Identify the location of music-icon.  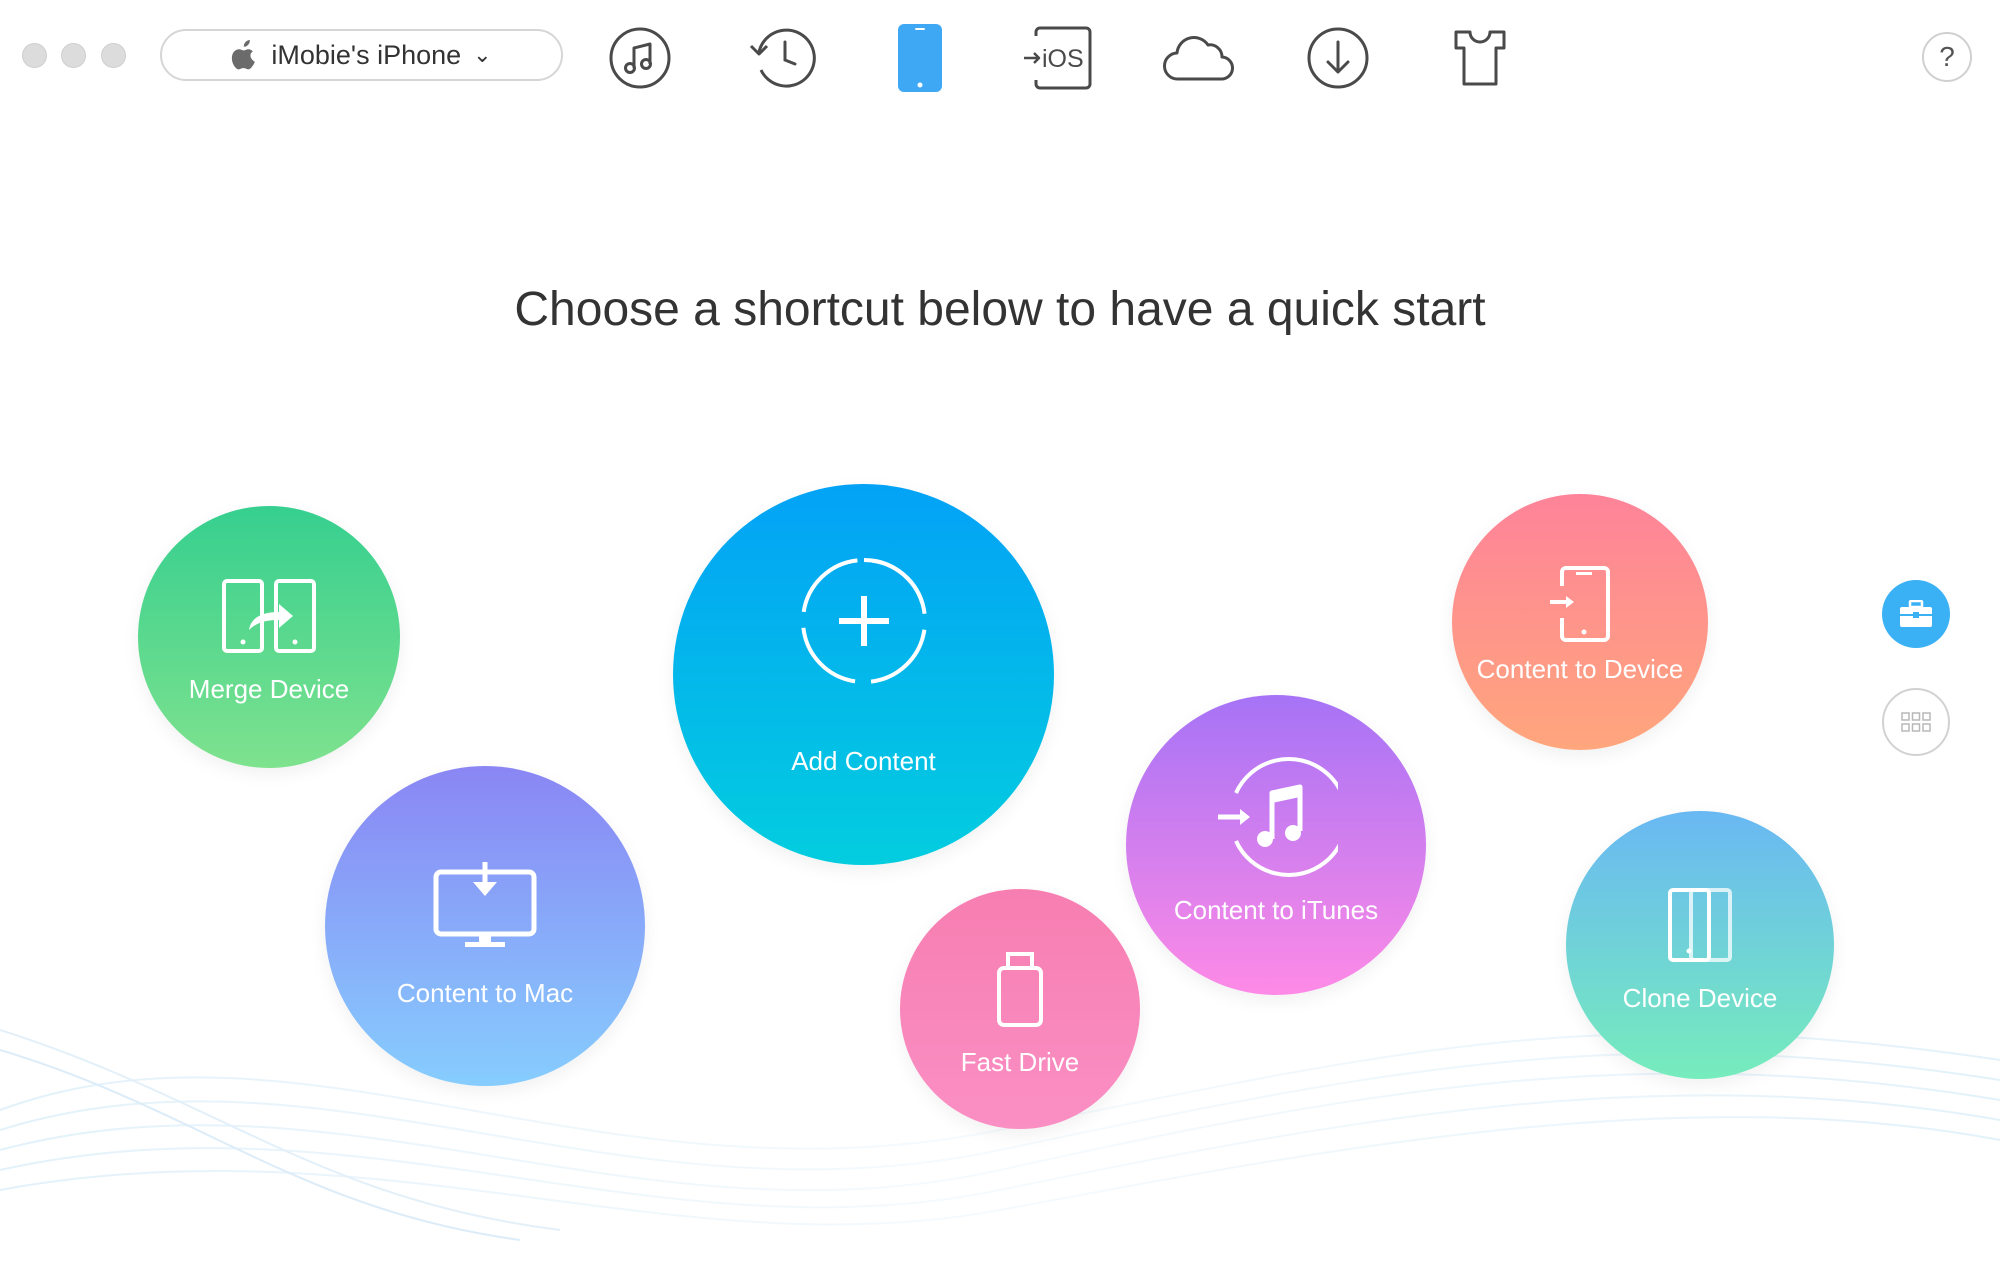
(640, 58).